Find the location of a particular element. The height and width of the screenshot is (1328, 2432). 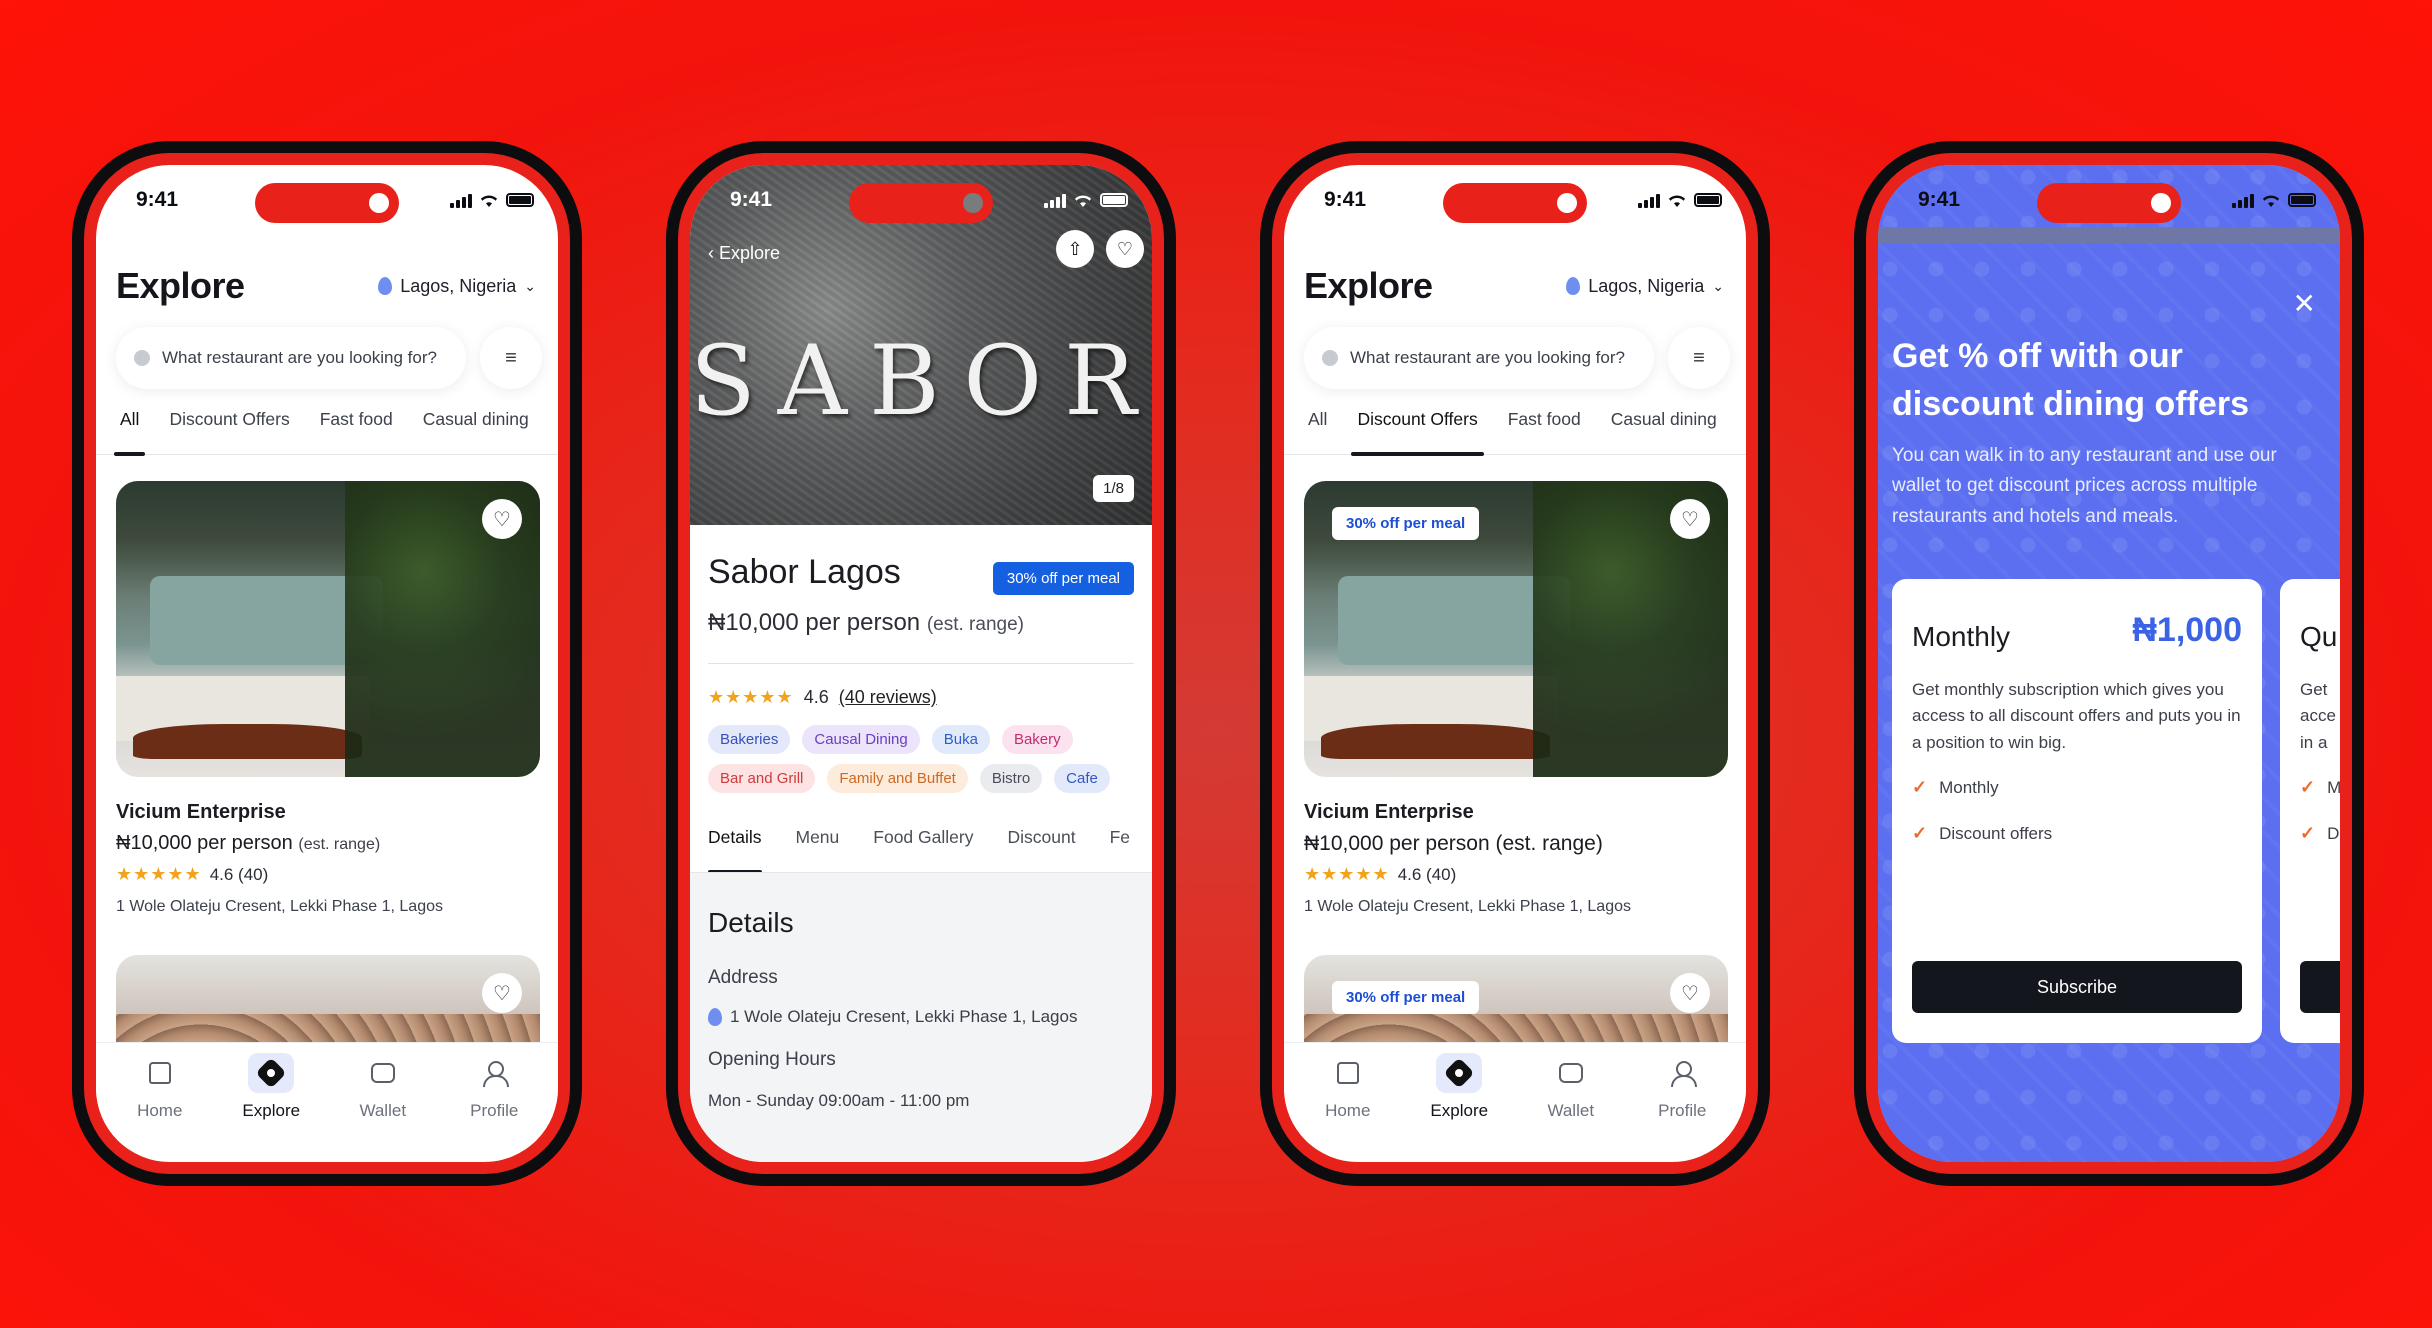

plan-feature: ✓ D is located at coordinates (2320, 833).